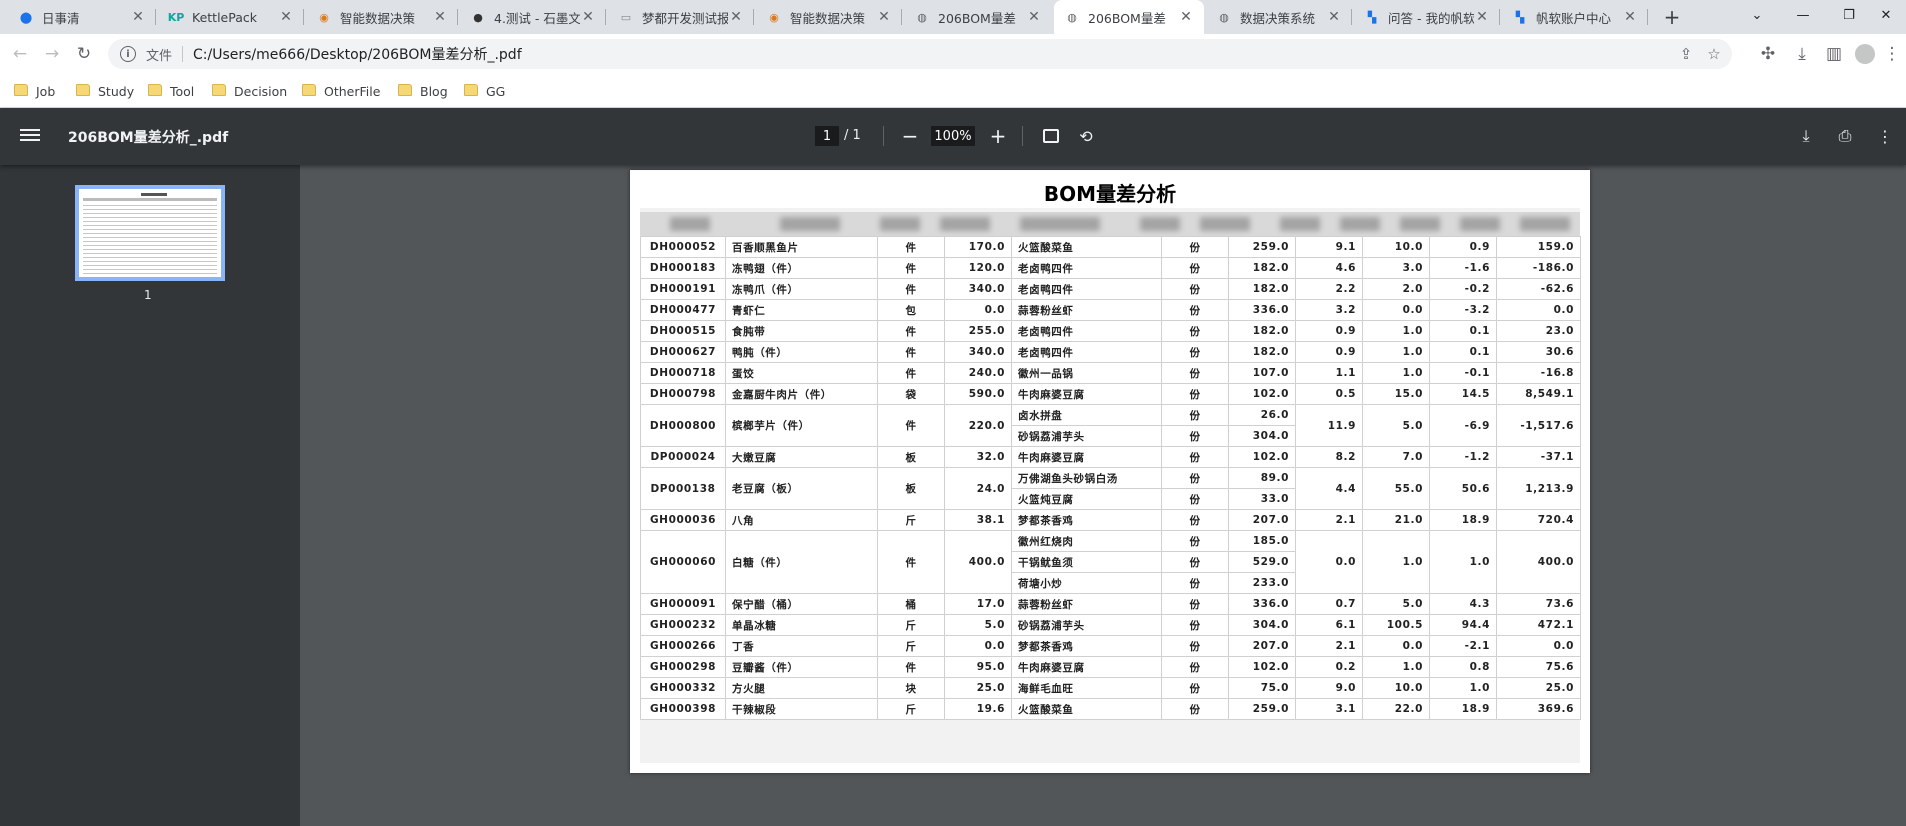  What do you see at coordinates (681, 17) in the screenshot?
I see `browser-tab: ▭ 梦都开发测试报 ✕` at bounding box center [681, 17].